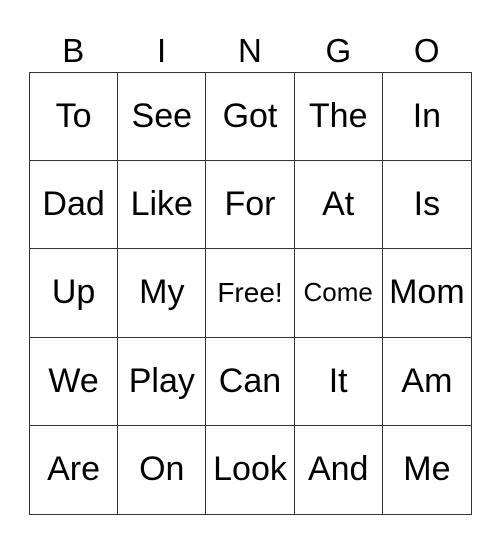 This screenshot has height=544, width=500. I want to click on bingo-cell: Am, so click(426, 382).